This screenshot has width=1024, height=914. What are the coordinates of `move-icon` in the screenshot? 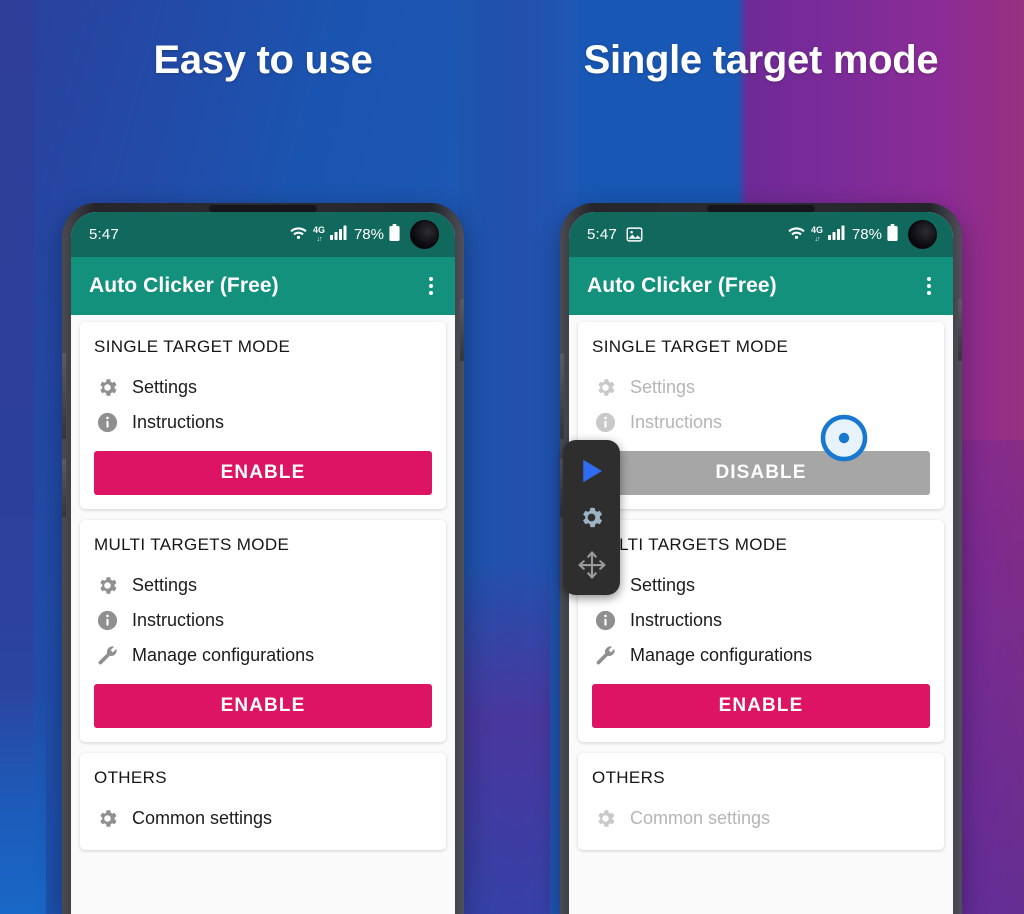 It's located at (592, 565).